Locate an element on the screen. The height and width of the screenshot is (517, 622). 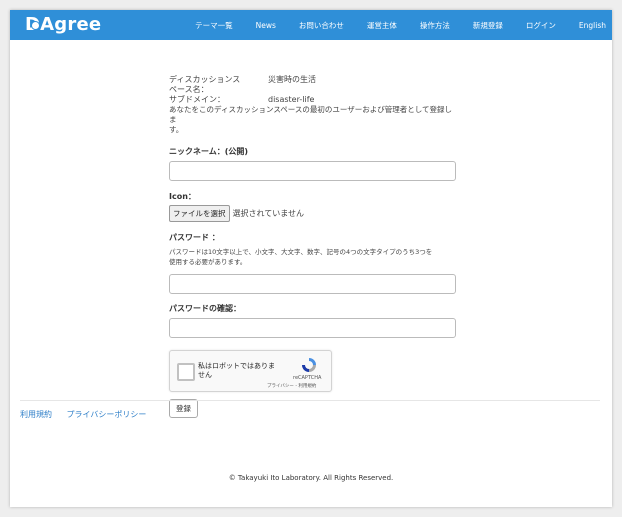
recaptcha-links: プライバシー - 利用規約 is located at coordinates (291, 386).